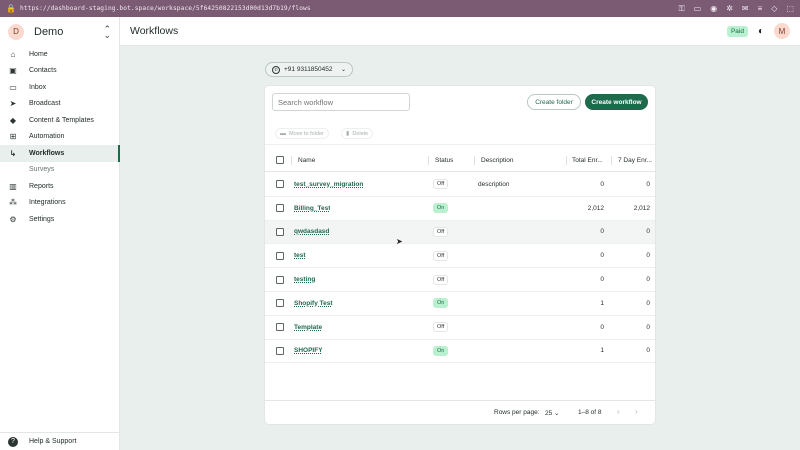 The width and height of the screenshot is (800, 450). Describe the element at coordinates (497, 160) in the screenshot. I see `column-header-description: Description` at that location.